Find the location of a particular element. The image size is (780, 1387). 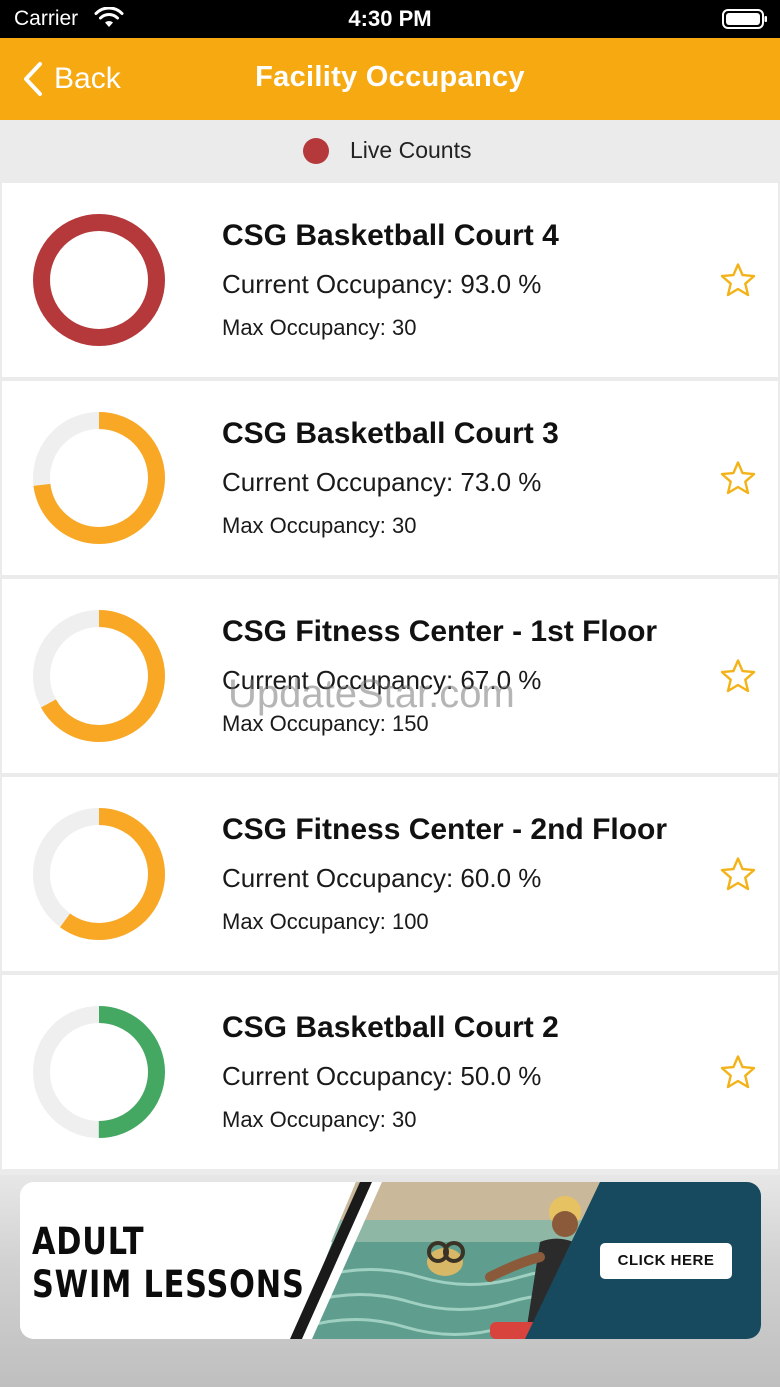

max-occupancy: Max Occupancy: 150 is located at coordinates (325, 723).